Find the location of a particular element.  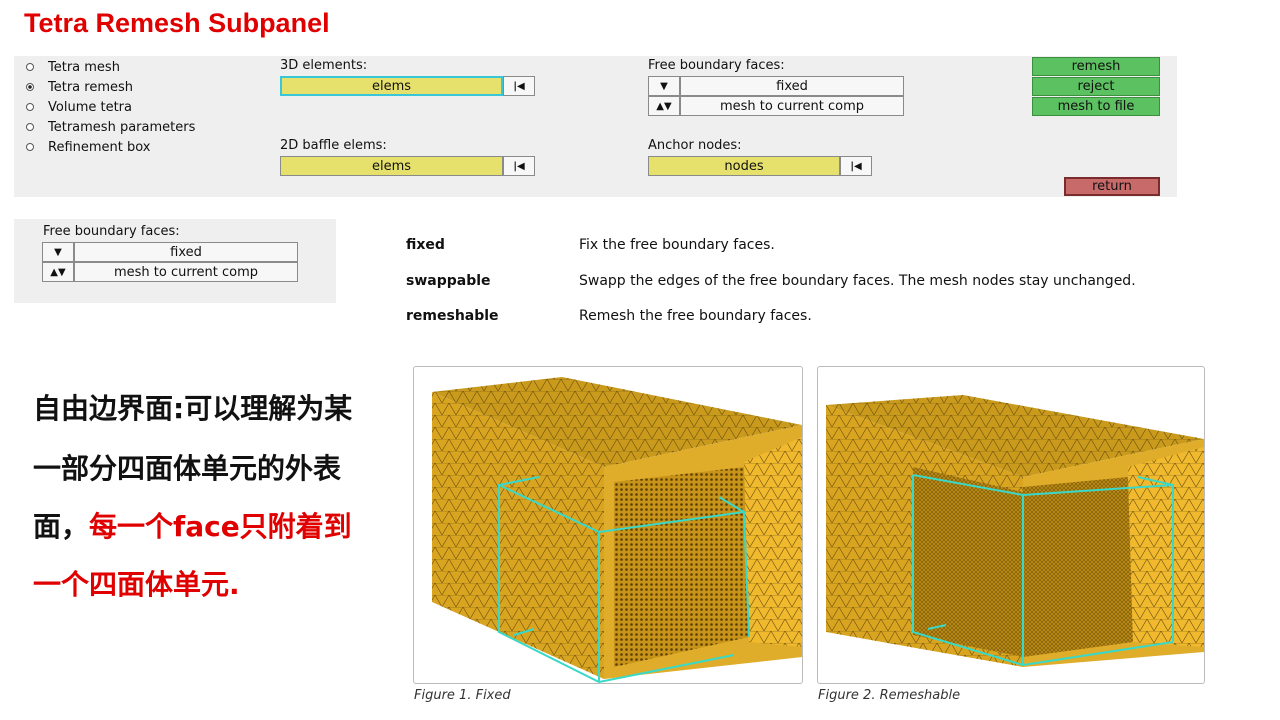

baffle-reset-button: |◀ is located at coordinates (519, 166).